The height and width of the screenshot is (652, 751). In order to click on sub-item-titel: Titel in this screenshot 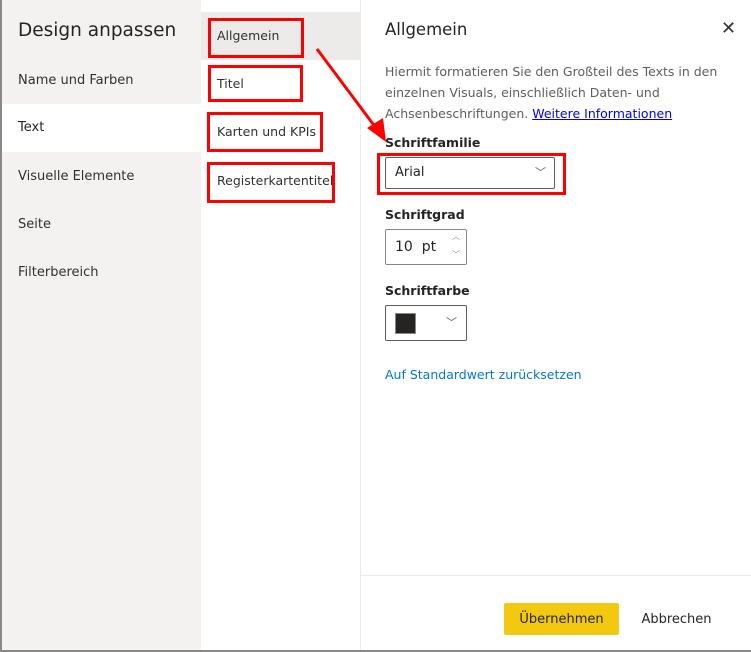, I will do `click(280, 84)`.